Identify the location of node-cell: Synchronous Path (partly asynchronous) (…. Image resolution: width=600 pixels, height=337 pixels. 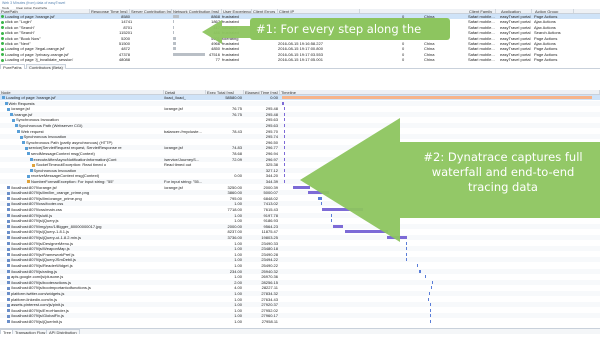
(93, 142).